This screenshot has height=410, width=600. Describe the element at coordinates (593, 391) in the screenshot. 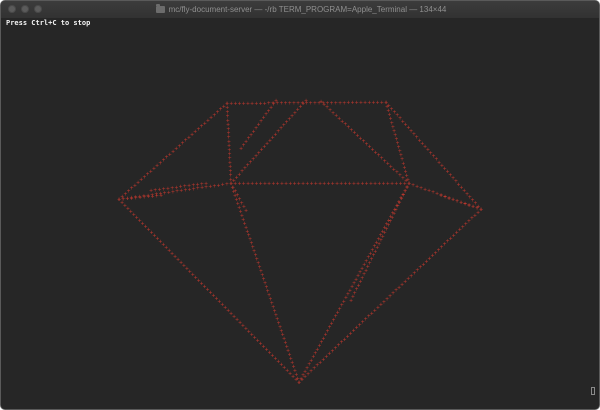

I see `terminal-cursor` at that location.